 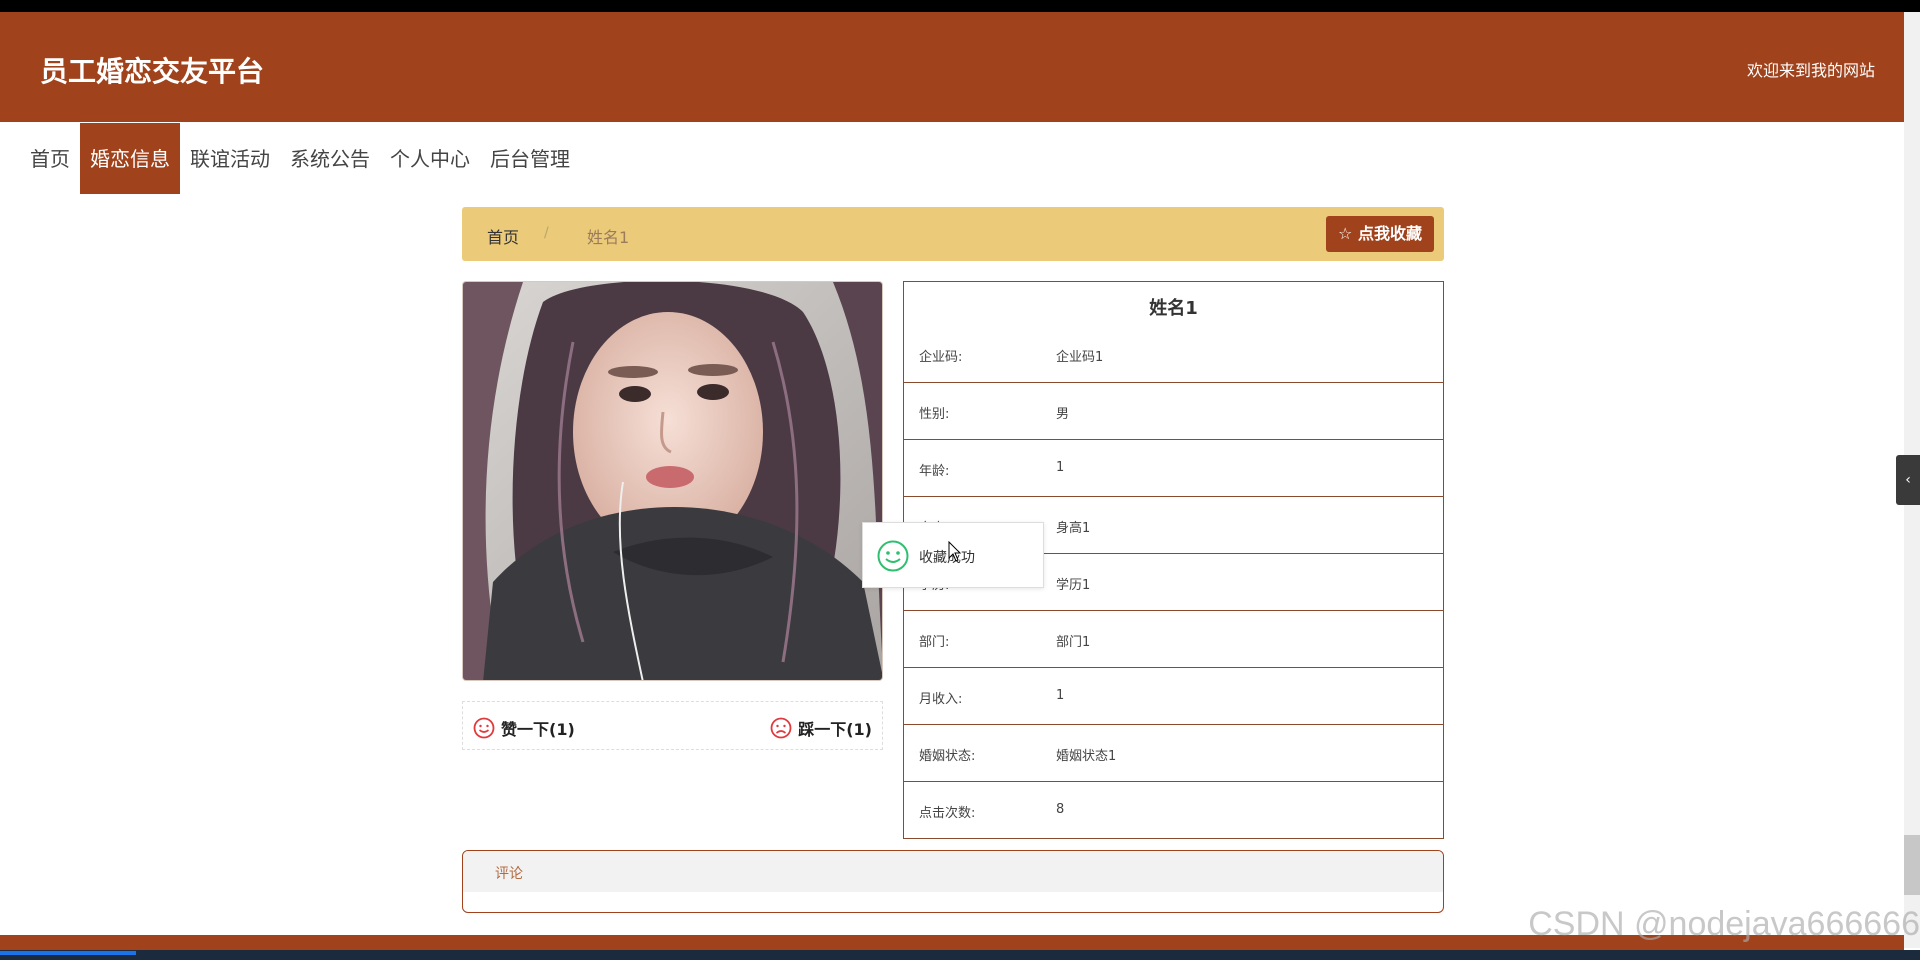 I want to click on dislike-label: 踩一下(1), so click(x=835, y=729).